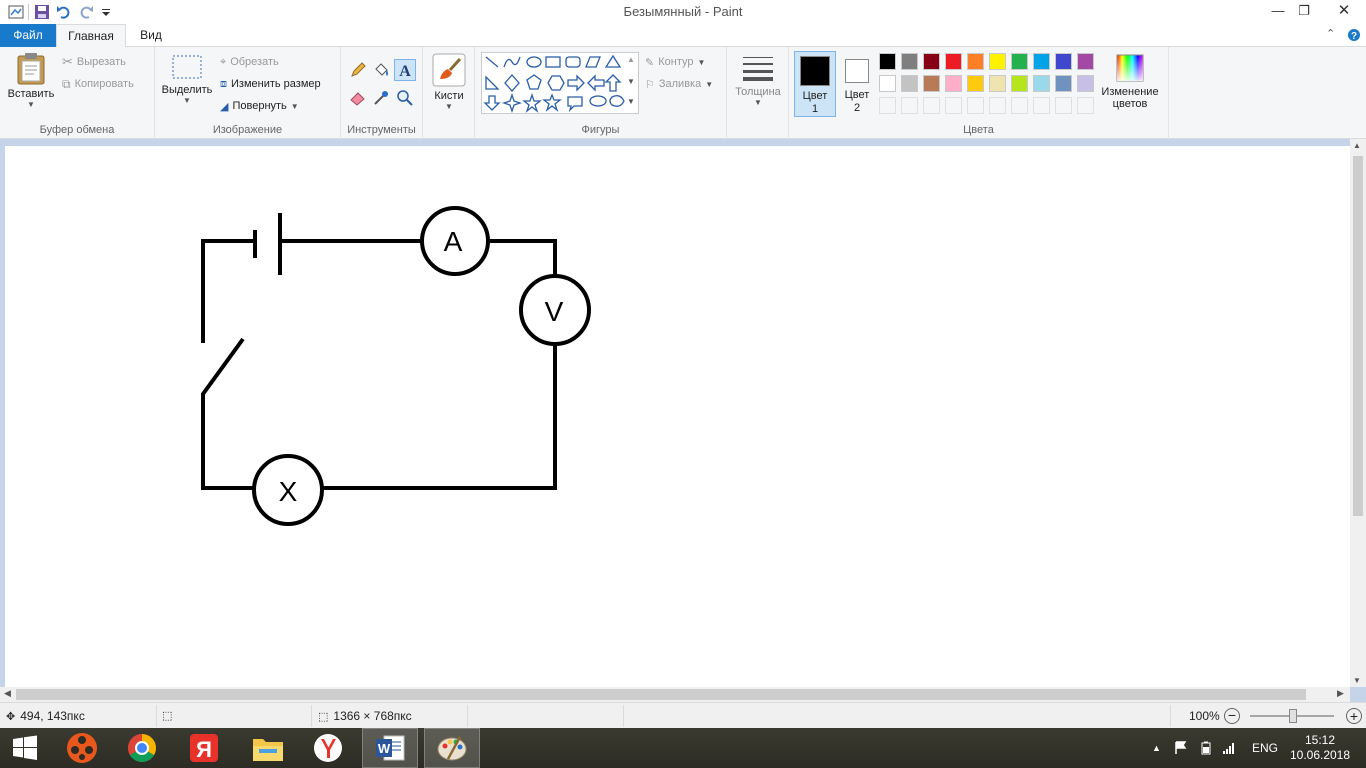 The height and width of the screenshot is (768, 1366). I want to click on taskbar-yandex: Я, so click(204, 748).